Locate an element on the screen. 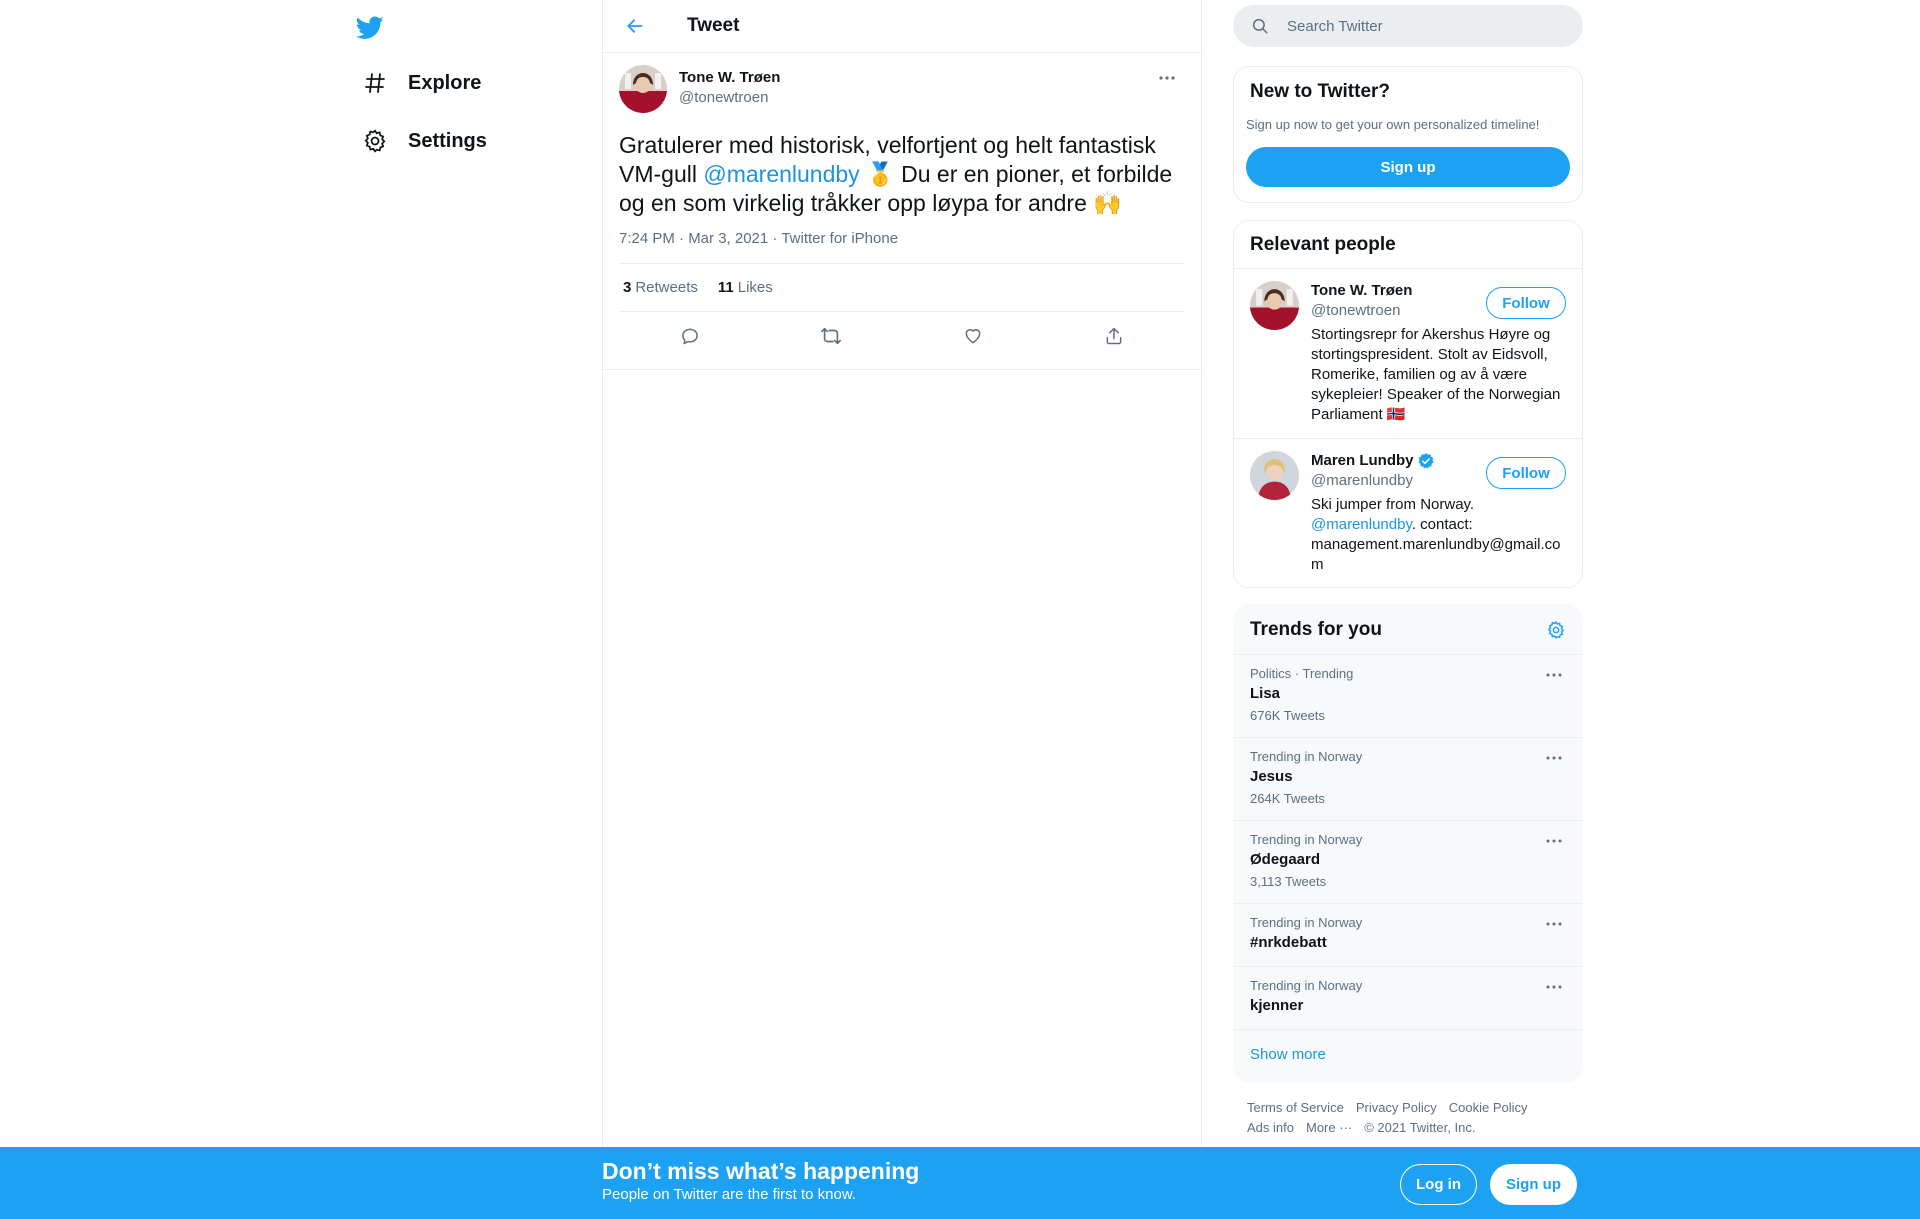  trend-item: Trending in Norway #nrkdebatt is located at coordinates (1408, 935).